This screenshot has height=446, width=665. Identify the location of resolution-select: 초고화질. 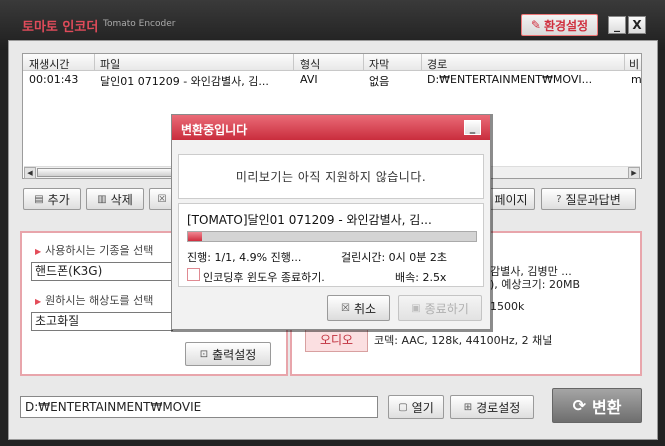
(102, 321).